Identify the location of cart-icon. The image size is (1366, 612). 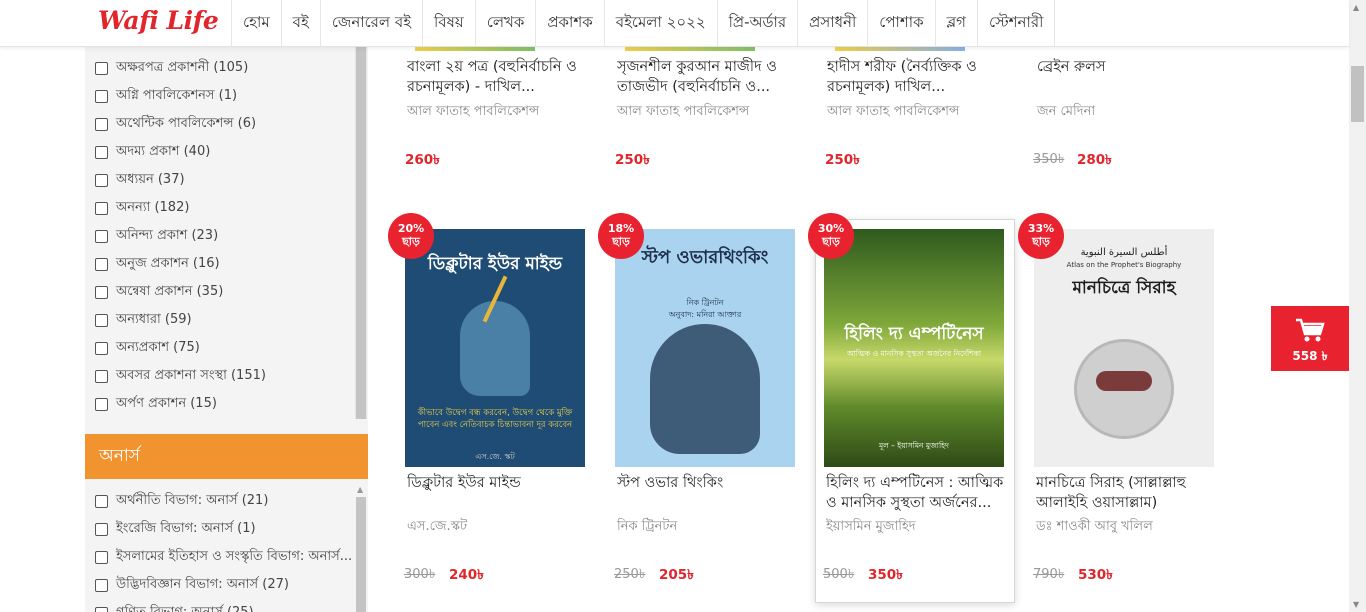
(1310, 330).